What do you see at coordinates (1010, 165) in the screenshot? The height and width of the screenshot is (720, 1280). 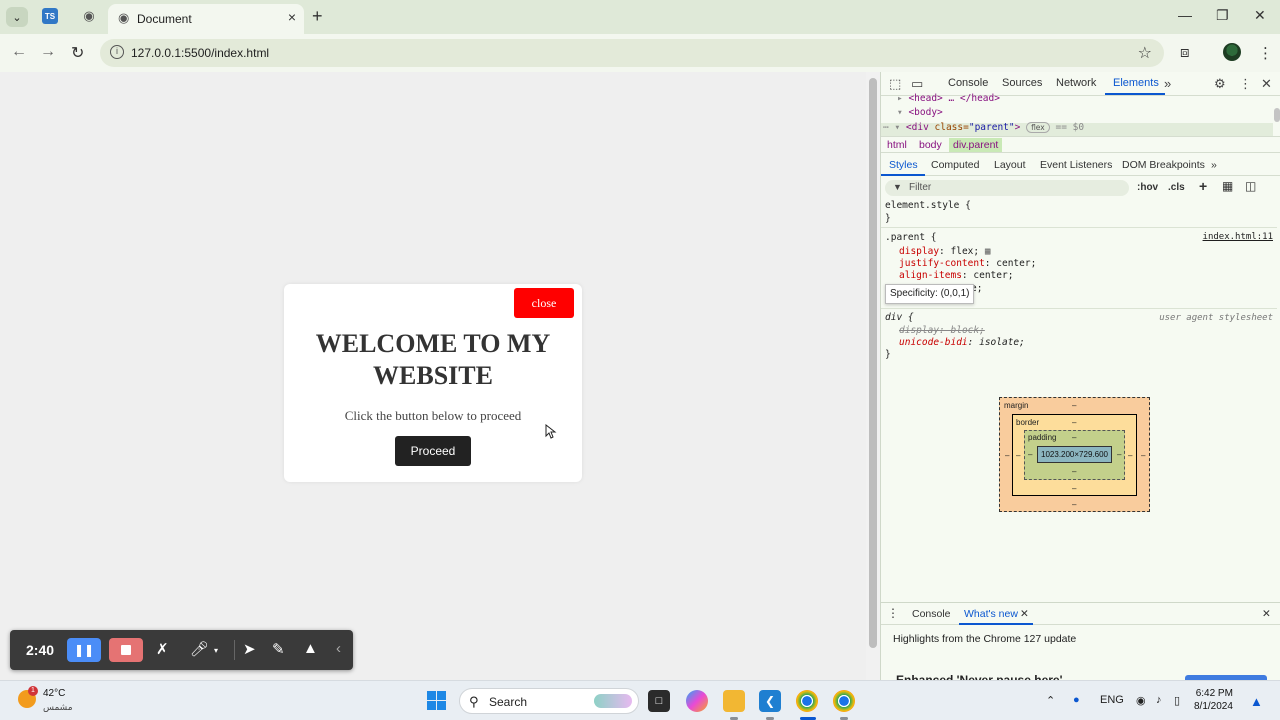 I see `subtab-layout: Layout` at bounding box center [1010, 165].